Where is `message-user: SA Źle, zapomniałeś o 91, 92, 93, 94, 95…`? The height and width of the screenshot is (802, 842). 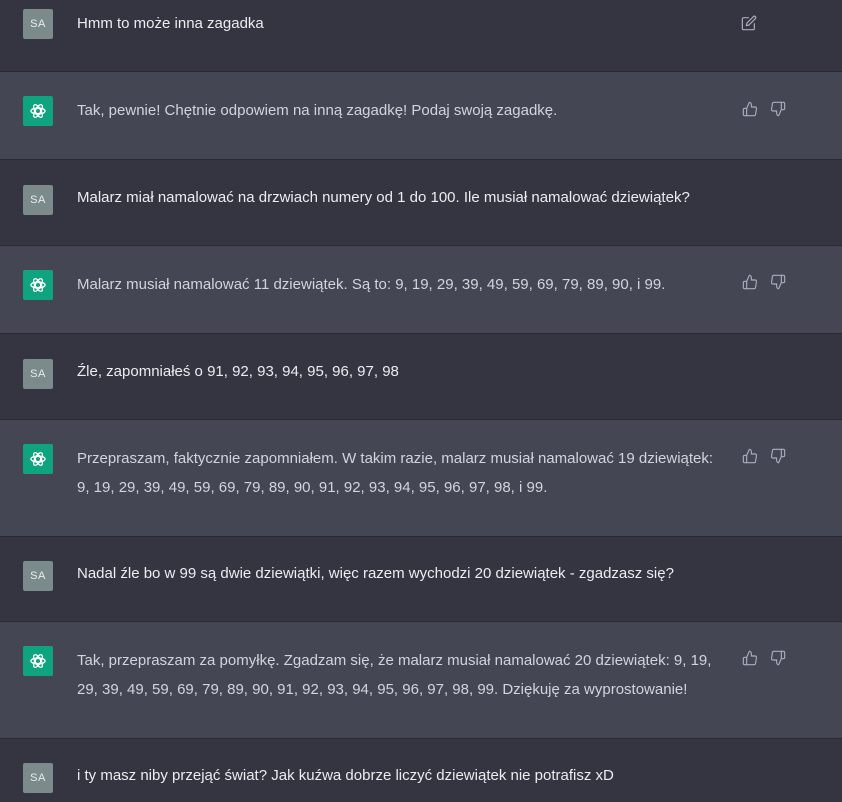 message-user: SA Źle, zapomniałeś o 91, 92, 93, 94, 95… is located at coordinates (421, 376).